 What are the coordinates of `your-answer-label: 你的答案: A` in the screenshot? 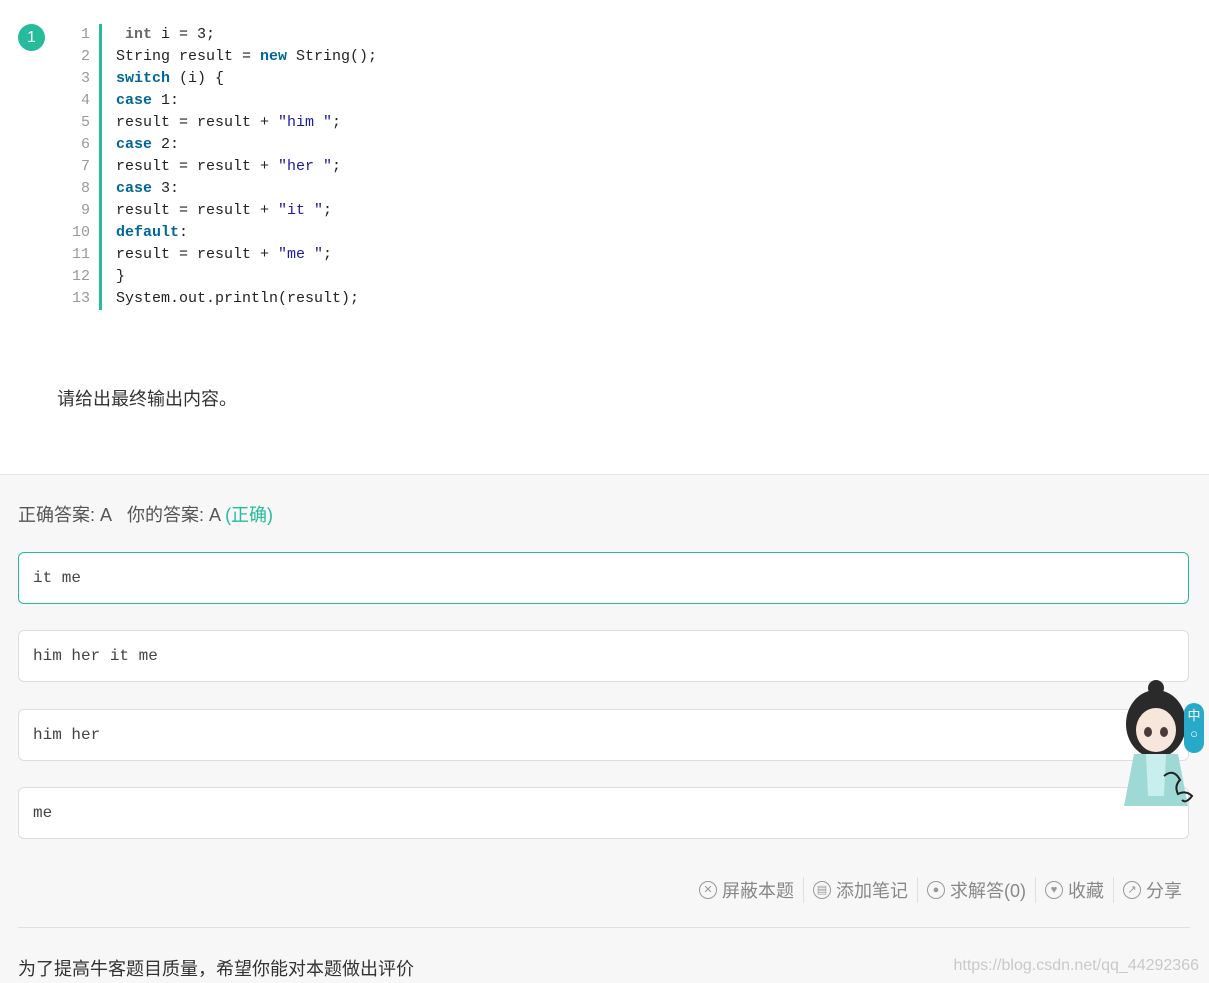 It's located at (174, 515).